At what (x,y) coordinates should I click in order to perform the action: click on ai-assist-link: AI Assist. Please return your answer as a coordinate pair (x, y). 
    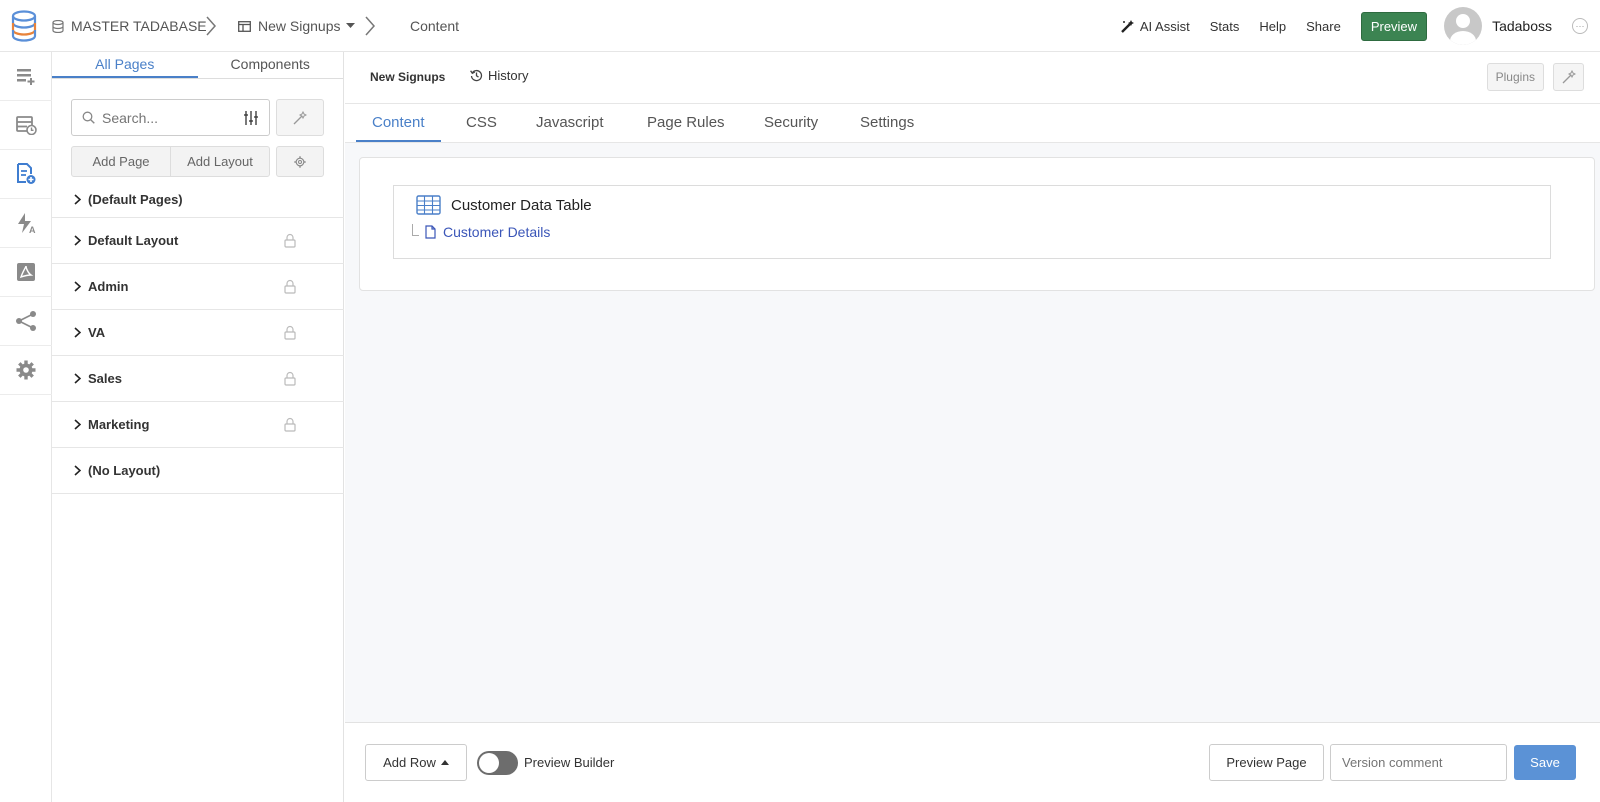
    Looking at the image, I should click on (1155, 26).